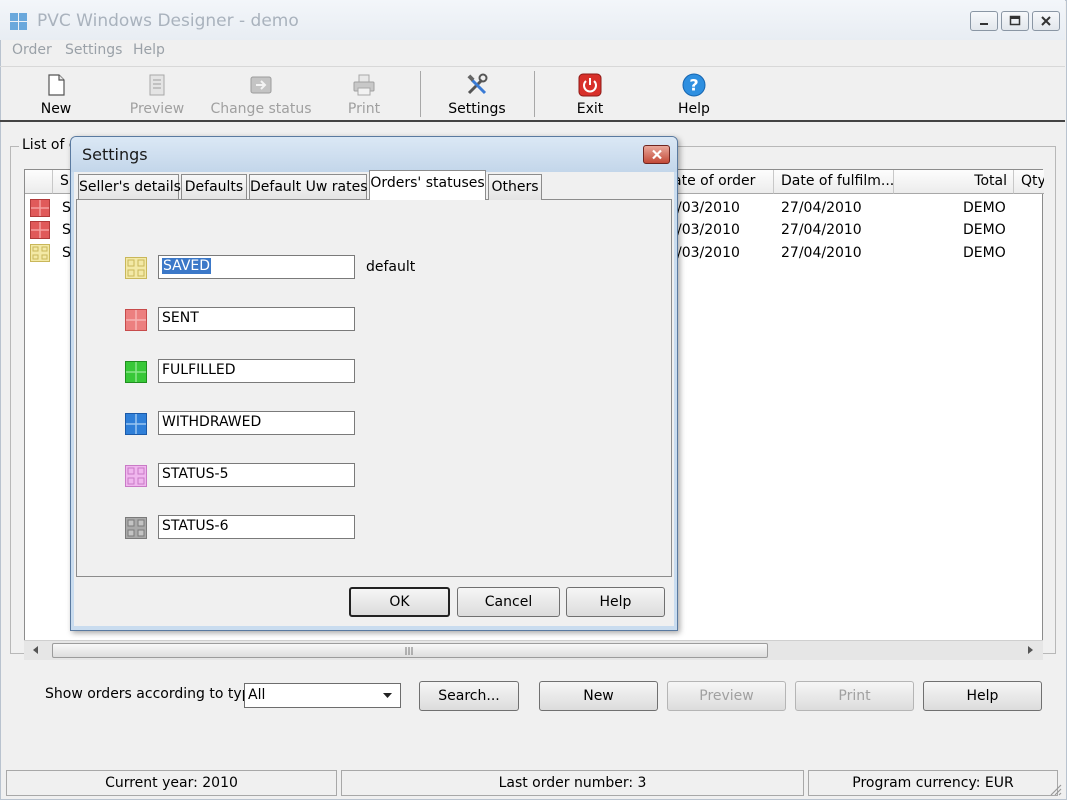 The height and width of the screenshot is (800, 1067). I want to click on help-button: Help, so click(982, 696).